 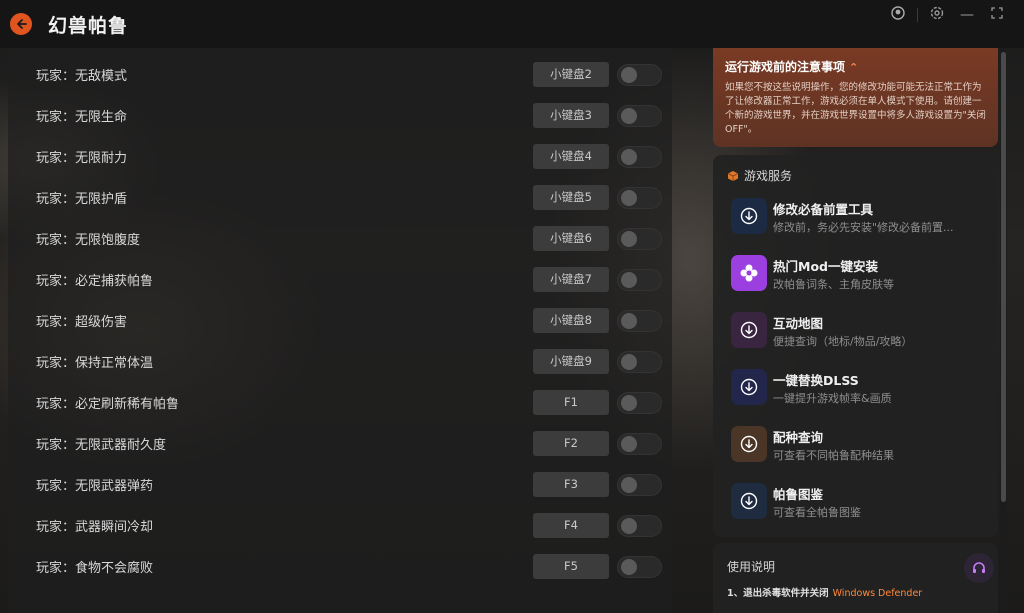 I want to click on hotkey-button: 小键盘2, so click(x=571, y=74).